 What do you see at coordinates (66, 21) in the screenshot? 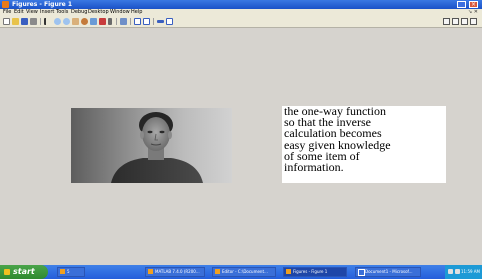
I see `zoom-out-icon` at bounding box center [66, 21].